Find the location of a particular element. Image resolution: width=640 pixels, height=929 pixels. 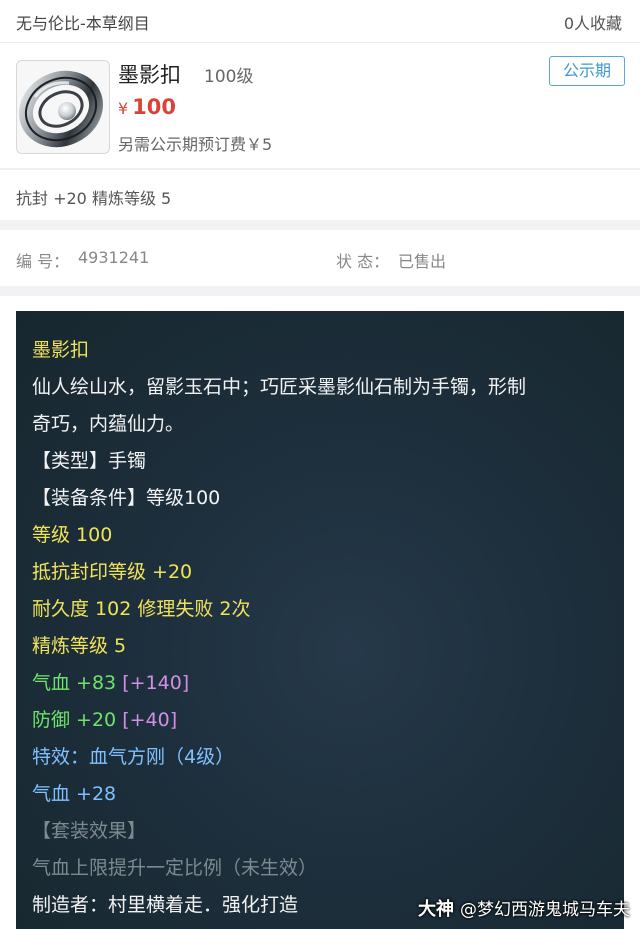

price-symbol: ¥ is located at coordinates (123, 108).